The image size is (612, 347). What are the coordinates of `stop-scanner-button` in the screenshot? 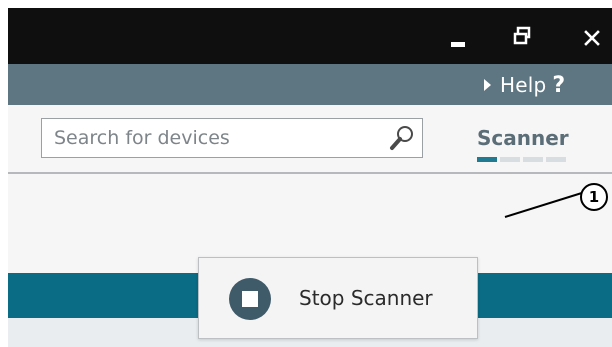 It's located at (250, 299).